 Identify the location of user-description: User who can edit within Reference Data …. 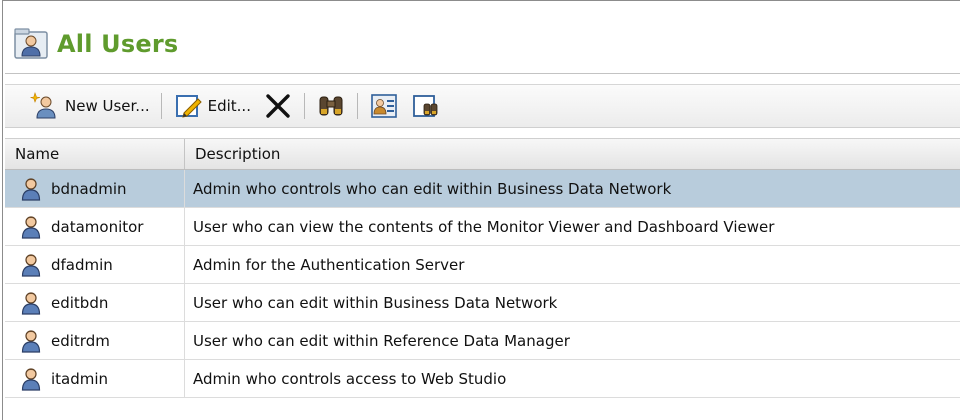
(381, 340).